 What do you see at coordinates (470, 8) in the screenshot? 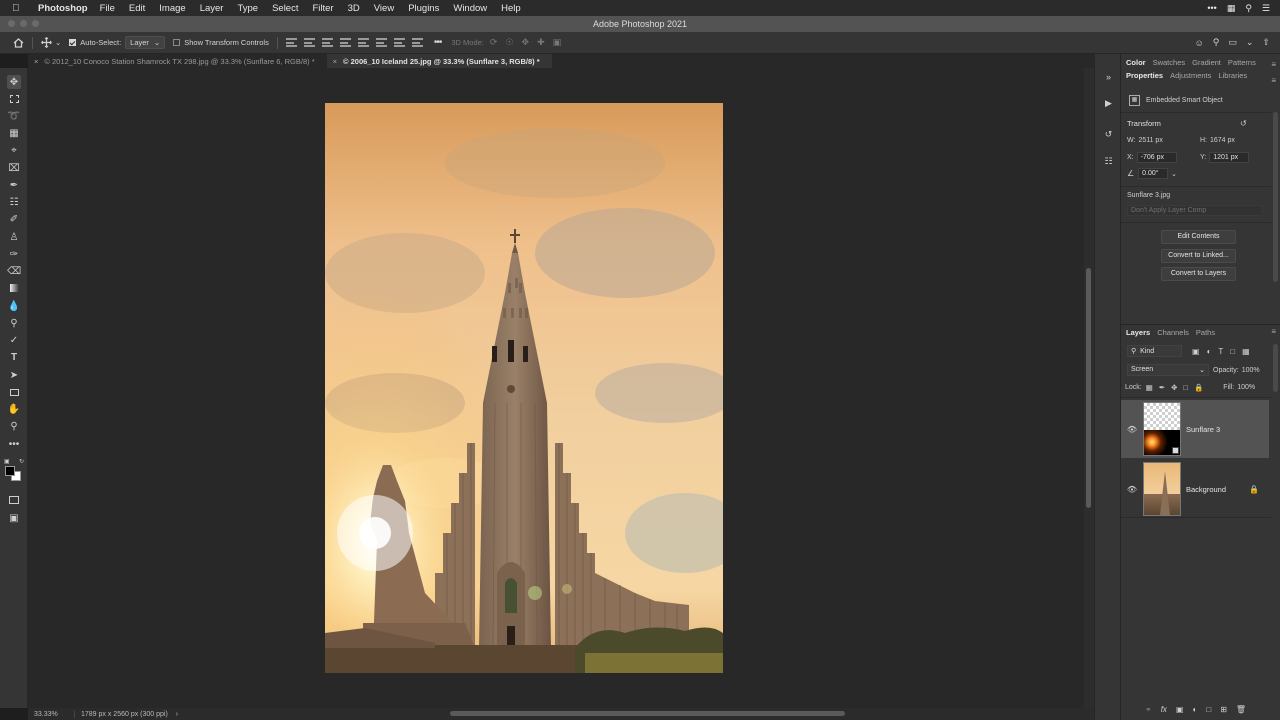
I see `menu-window: Window` at bounding box center [470, 8].